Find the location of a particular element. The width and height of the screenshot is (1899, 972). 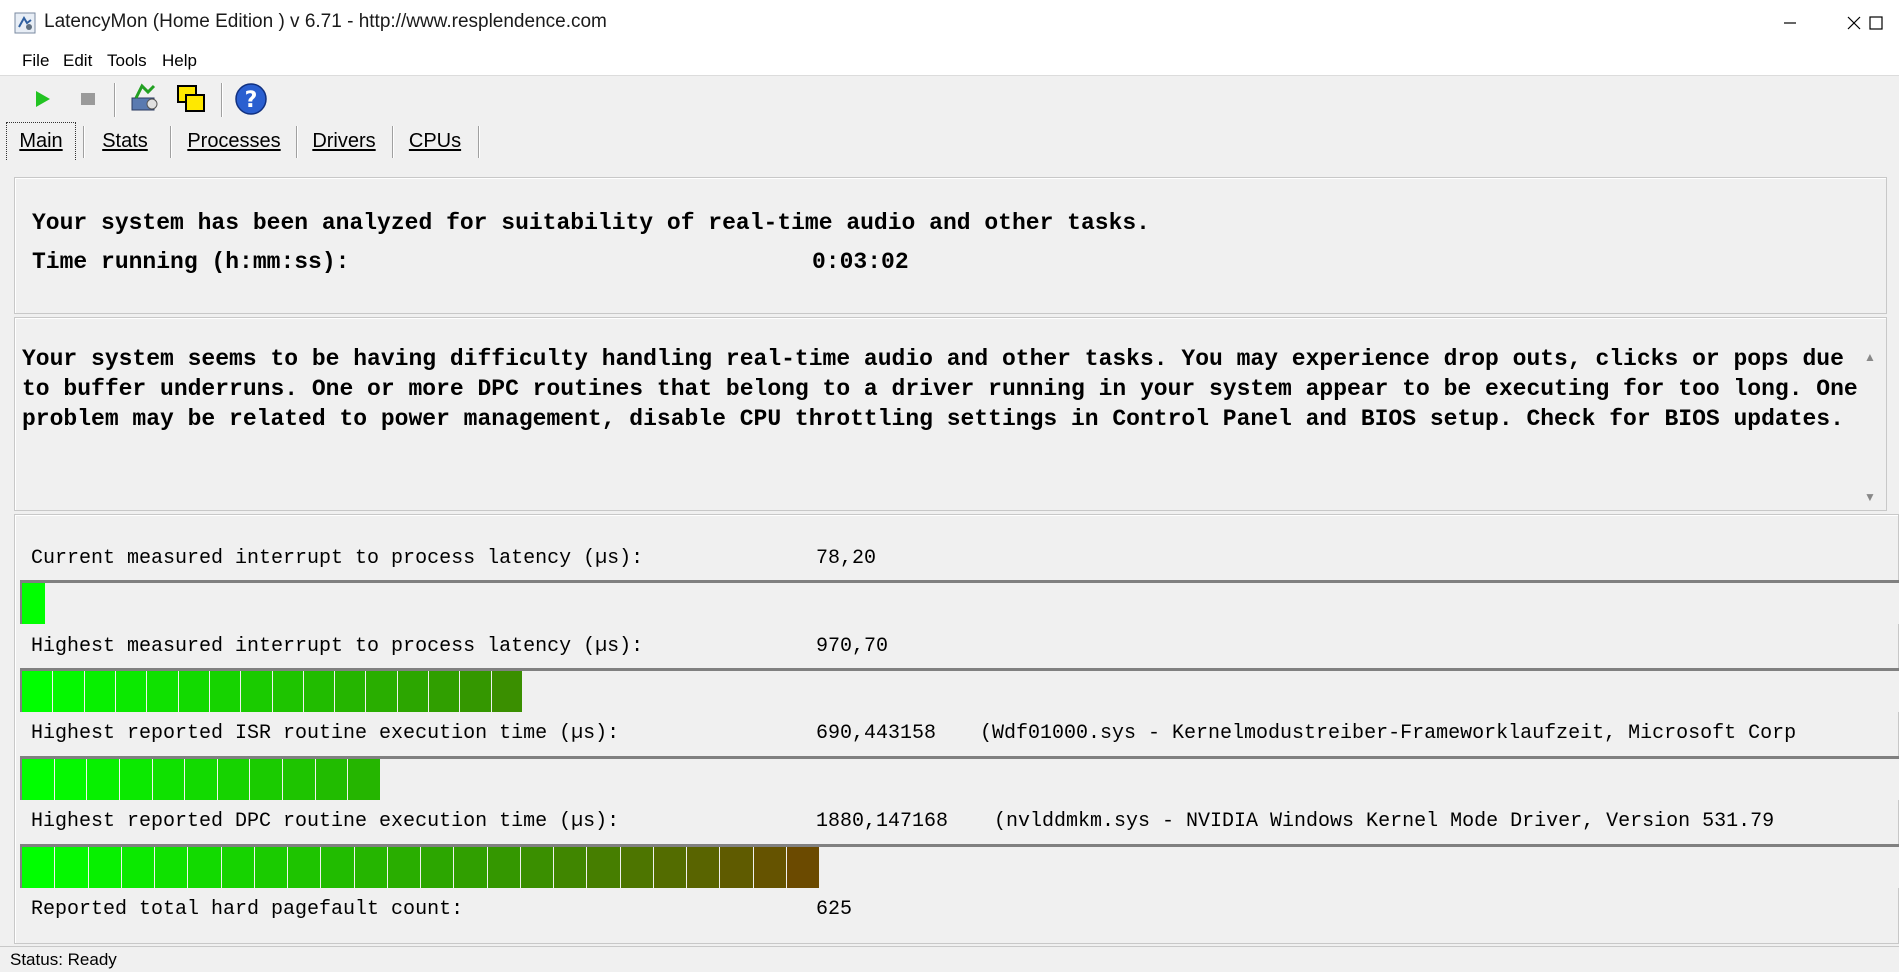

windows-button is located at coordinates (191, 99).